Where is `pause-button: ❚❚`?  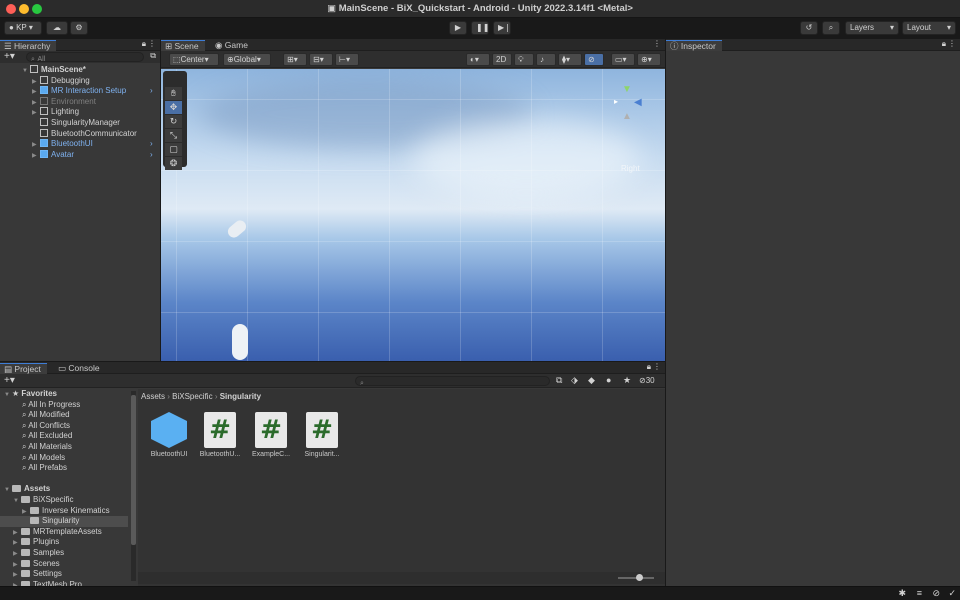 pause-button: ❚❚ is located at coordinates (480, 28).